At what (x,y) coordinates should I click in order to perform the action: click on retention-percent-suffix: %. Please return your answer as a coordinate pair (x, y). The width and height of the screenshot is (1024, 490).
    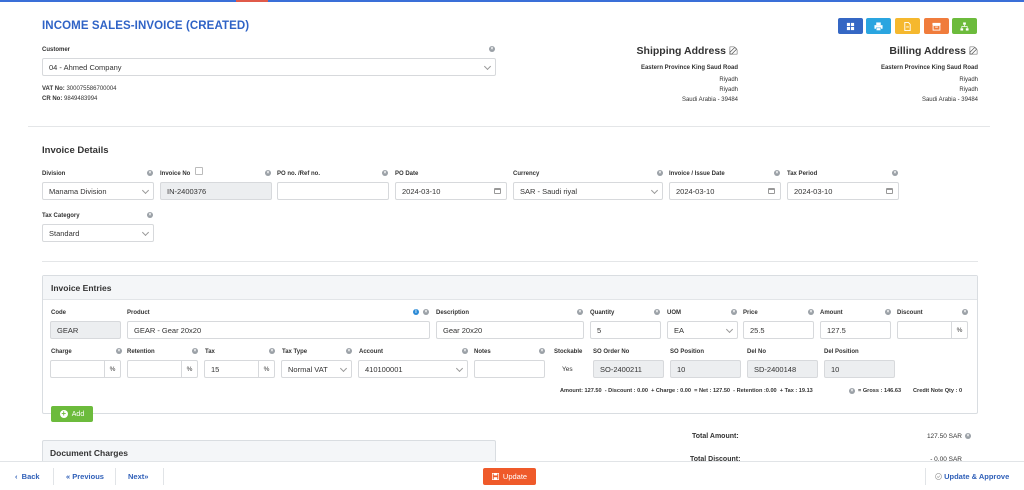
    Looking at the image, I should click on (189, 369).